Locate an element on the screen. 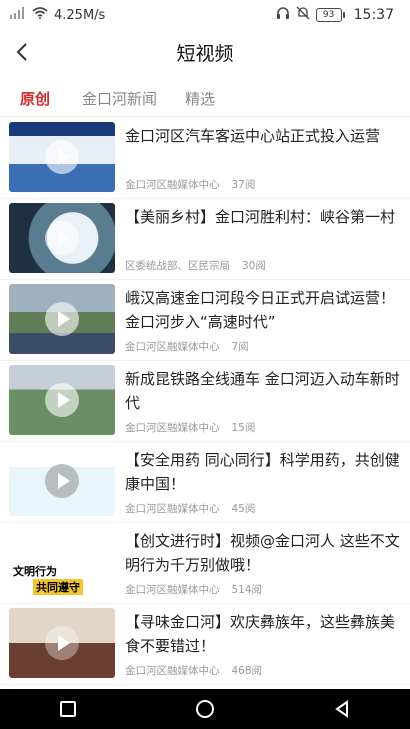 Image resolution: width=410 pixels, height=729 pixels. chevron-left-icon is located at coordinates (21, 52).